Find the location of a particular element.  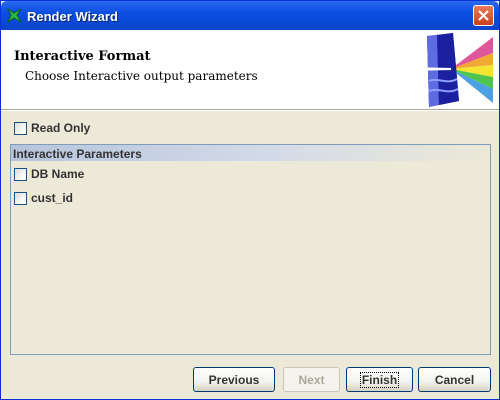

close-button is located at coordinates (483, 15).